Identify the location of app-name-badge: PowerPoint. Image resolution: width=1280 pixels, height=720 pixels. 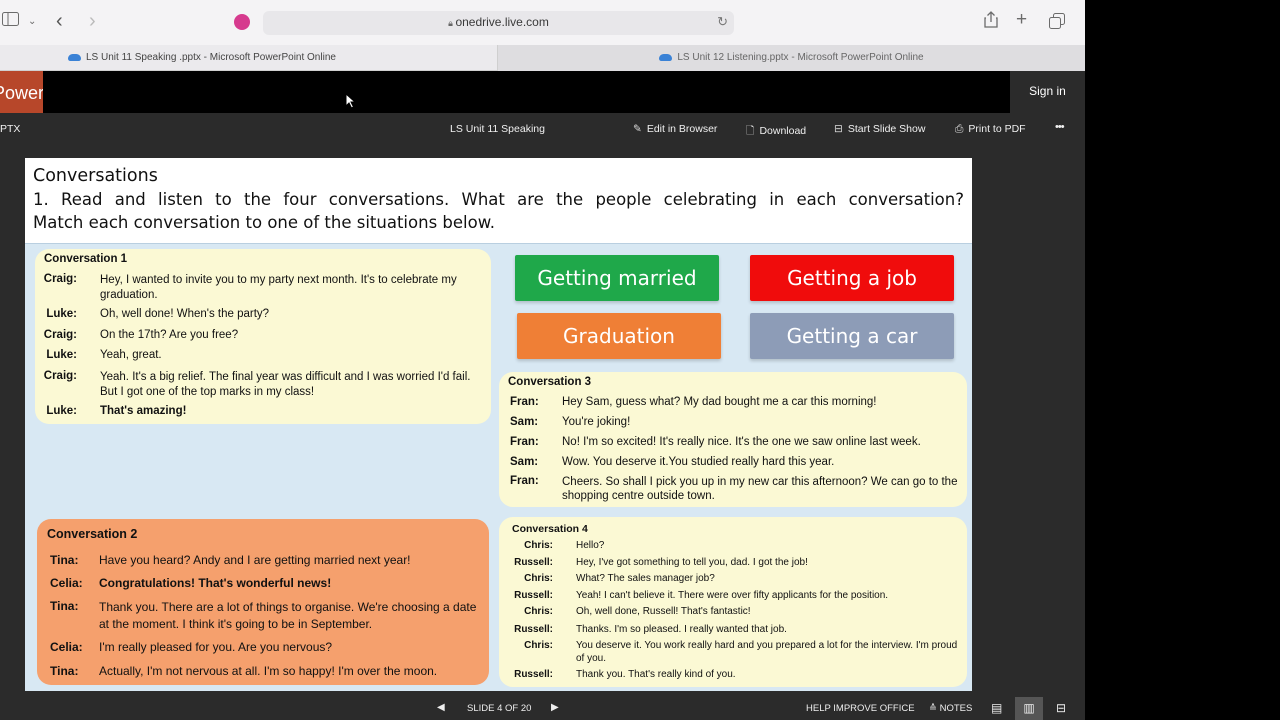
(21, 92).